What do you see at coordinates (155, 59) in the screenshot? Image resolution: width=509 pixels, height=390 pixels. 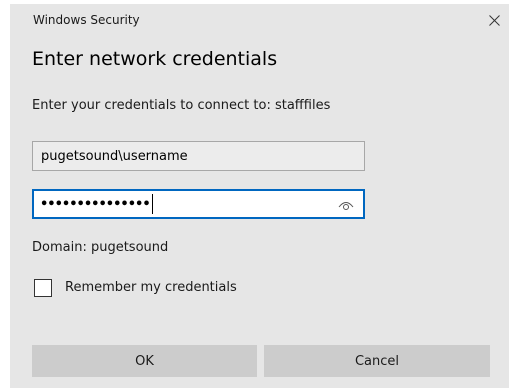 I see `dialog-heading: Enter network credentials` at bounding box center [155, 59].